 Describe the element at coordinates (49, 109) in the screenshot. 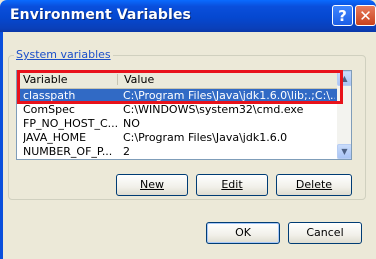

I see `variable-cell: ComSpec` at that location.